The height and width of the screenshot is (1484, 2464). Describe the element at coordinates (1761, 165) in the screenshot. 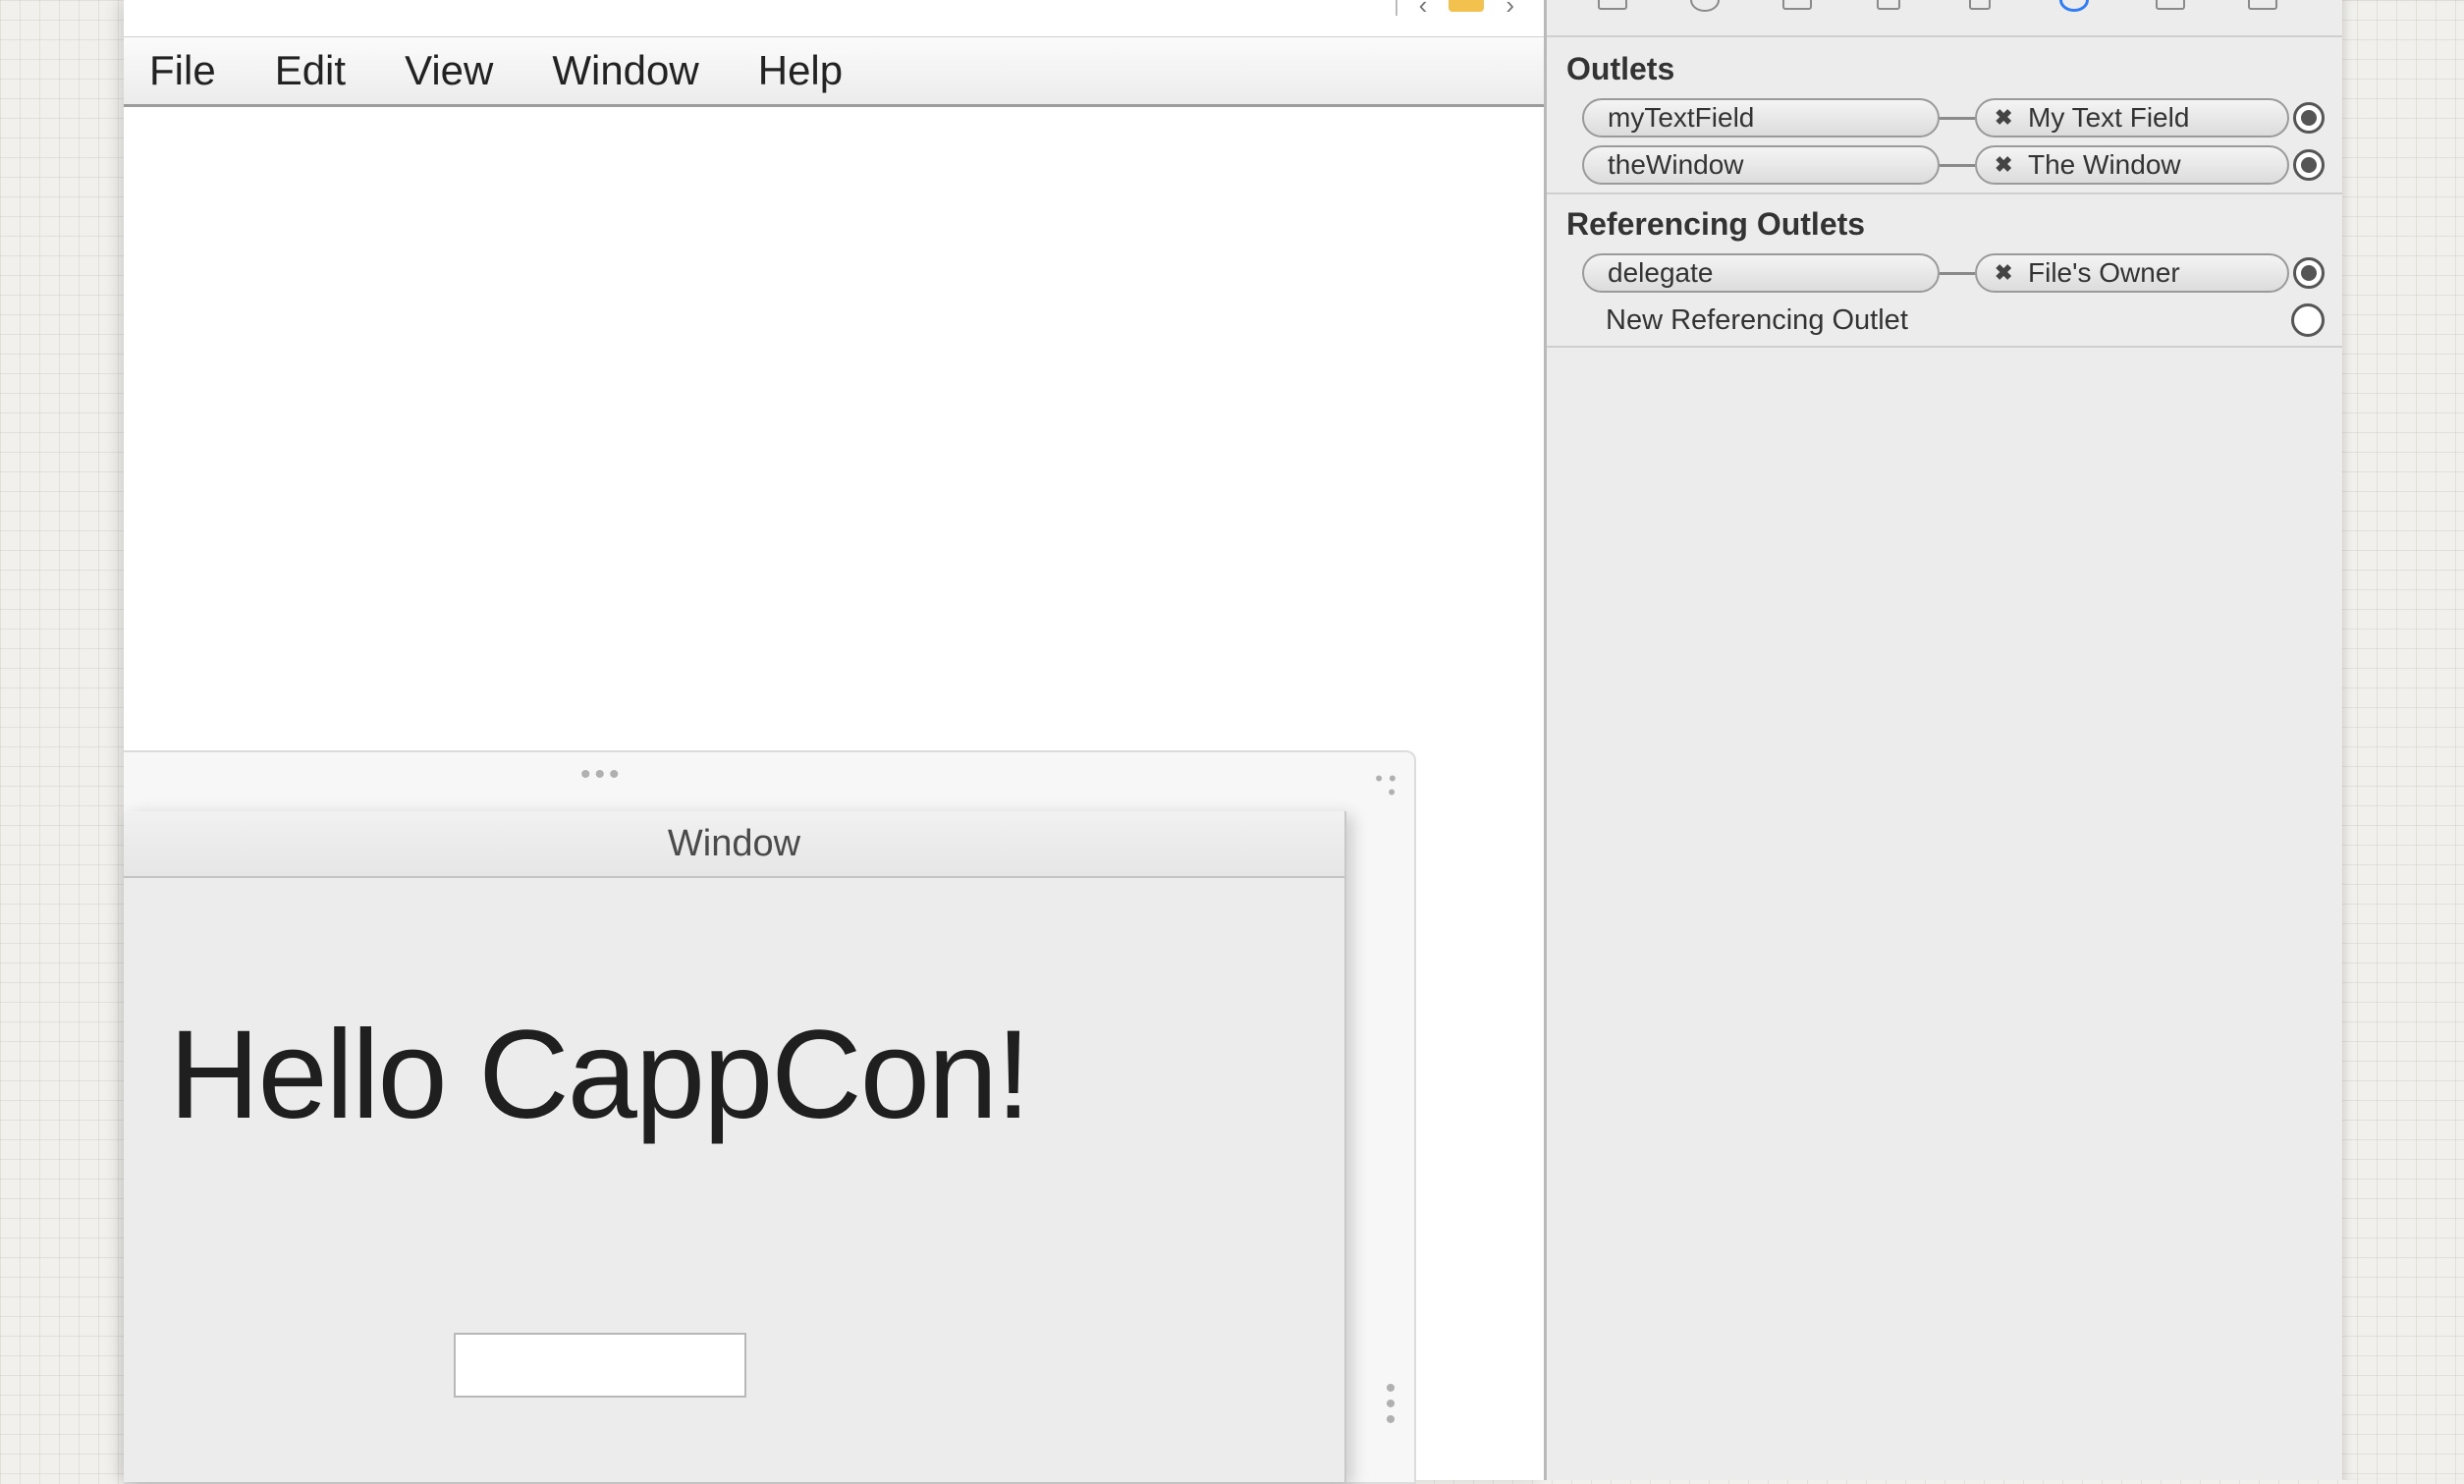

I see `outlet-name: theWindow` at that location.